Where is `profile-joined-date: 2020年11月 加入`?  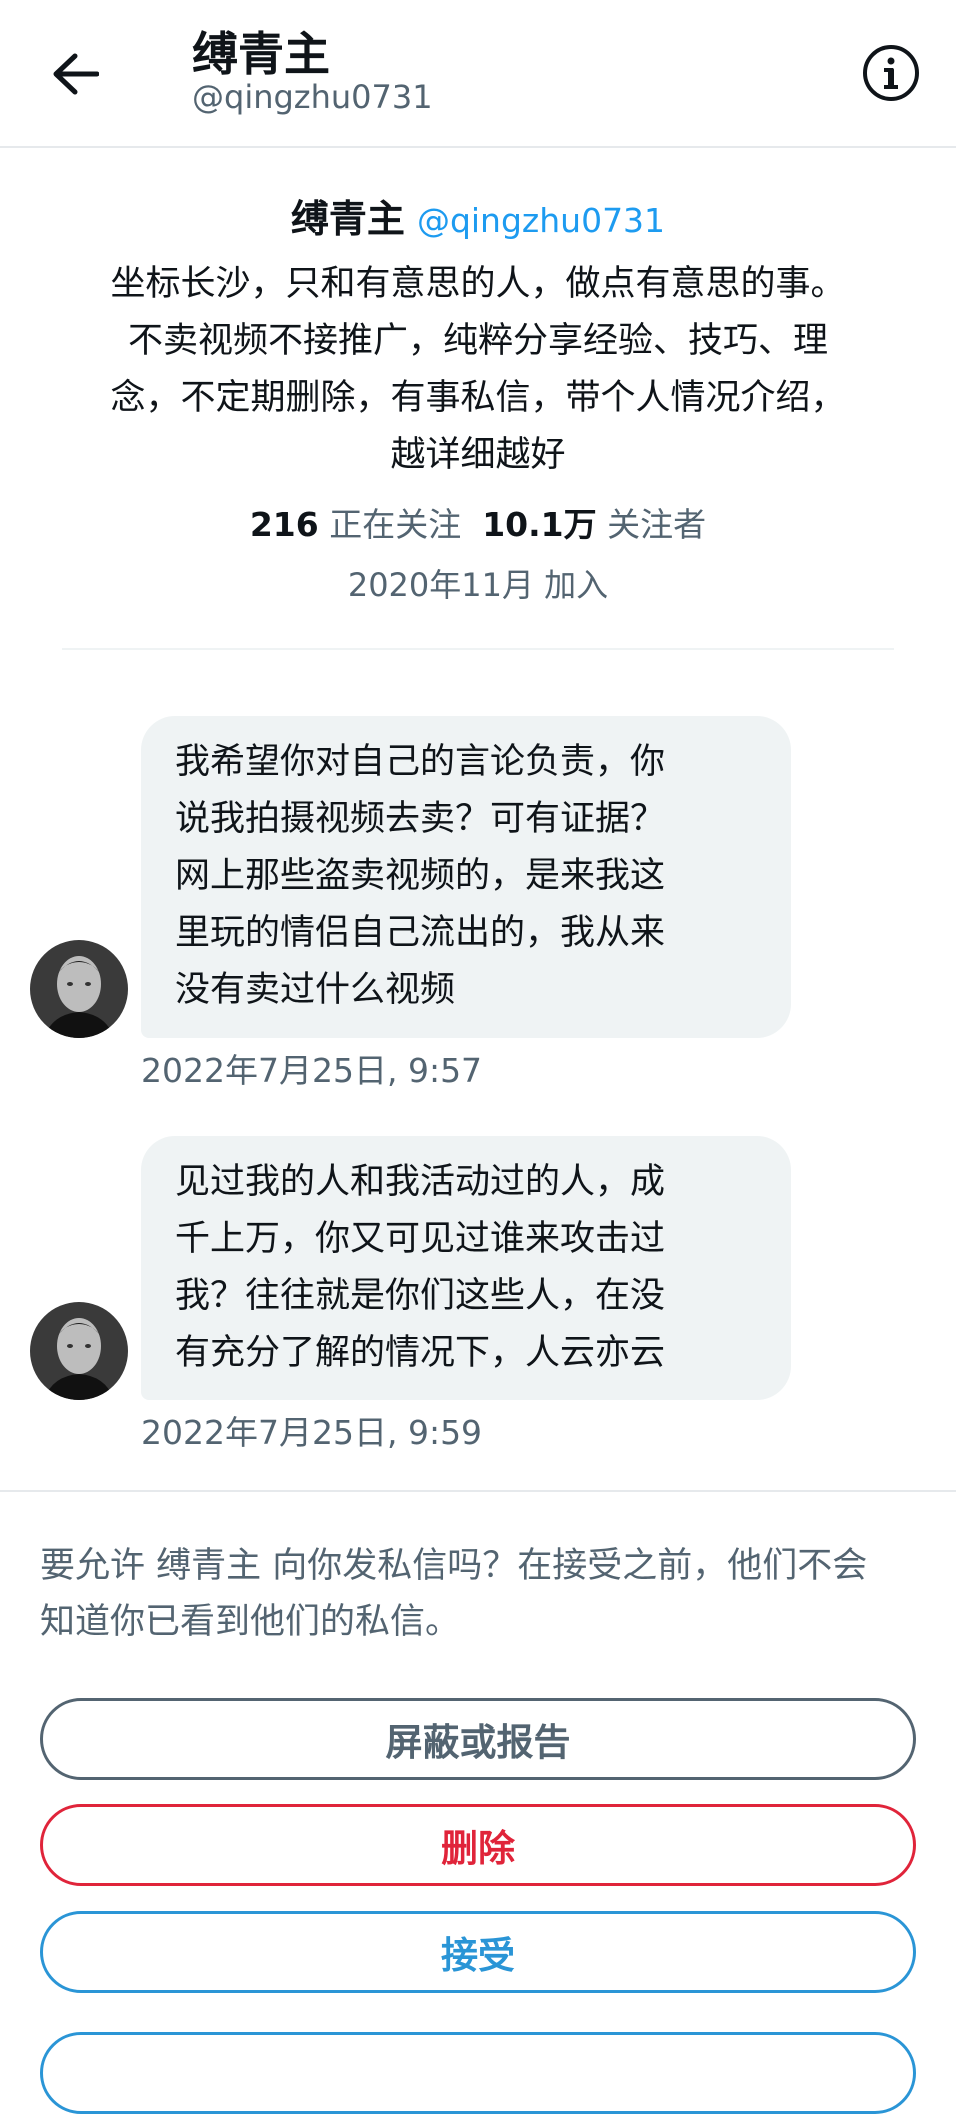 profile-joined-date: 2020年11月 加入 is located at coordinates (478, 585).